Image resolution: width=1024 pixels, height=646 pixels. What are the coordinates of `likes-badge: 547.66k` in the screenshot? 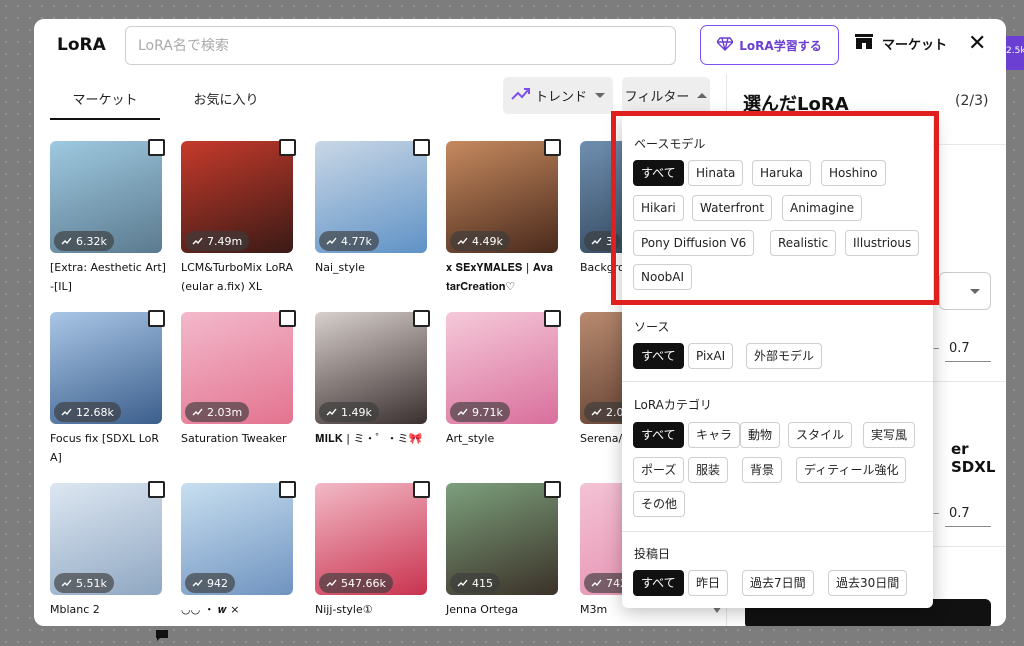 It's located at (356, 583).